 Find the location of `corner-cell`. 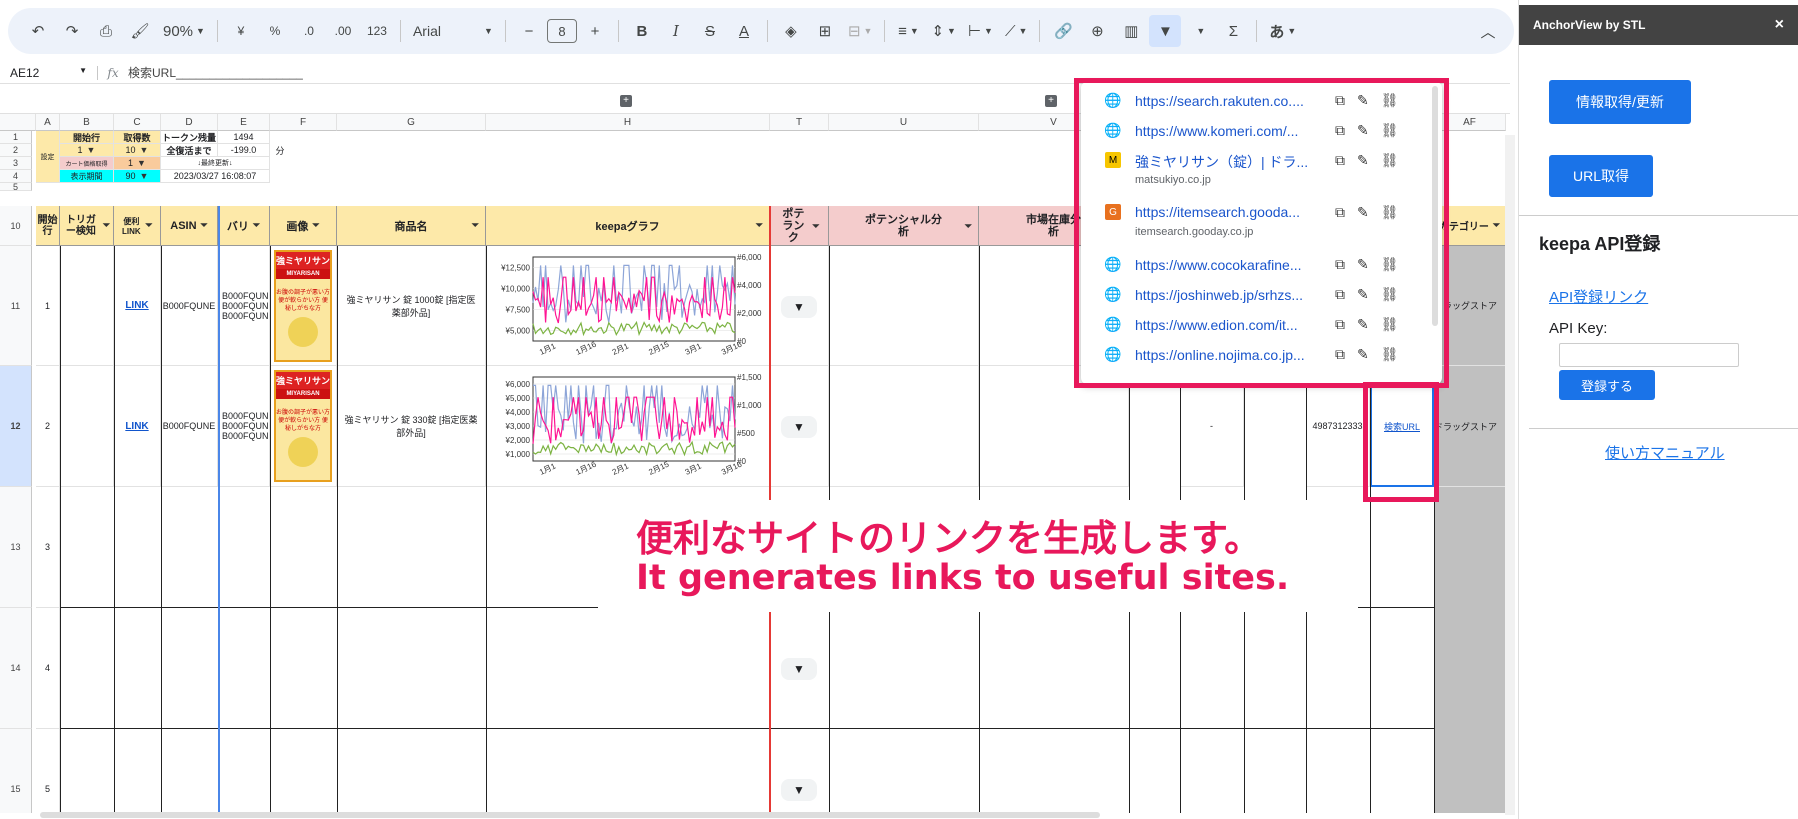

corner-cell is located at coordinates (18, 122).